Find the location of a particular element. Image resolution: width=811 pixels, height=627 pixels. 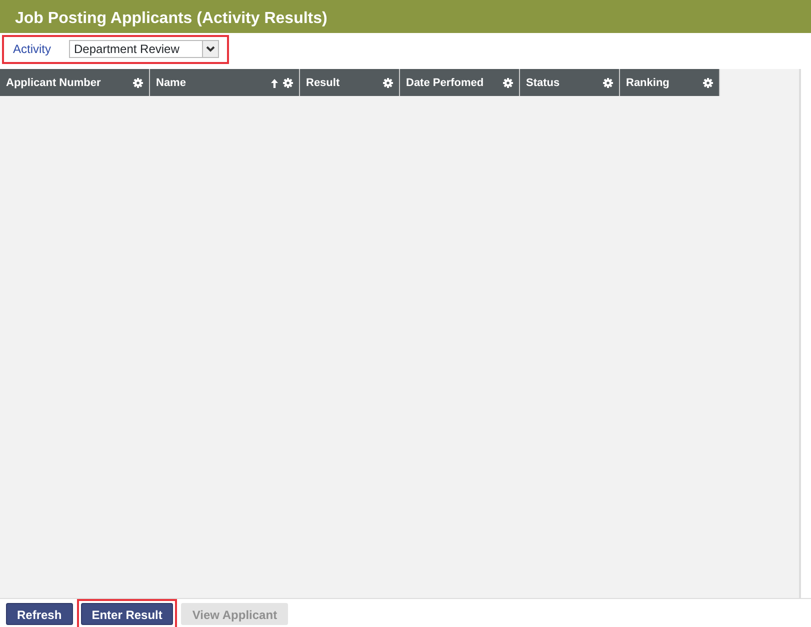

column-header: Result is located at coordinates (350, 82).